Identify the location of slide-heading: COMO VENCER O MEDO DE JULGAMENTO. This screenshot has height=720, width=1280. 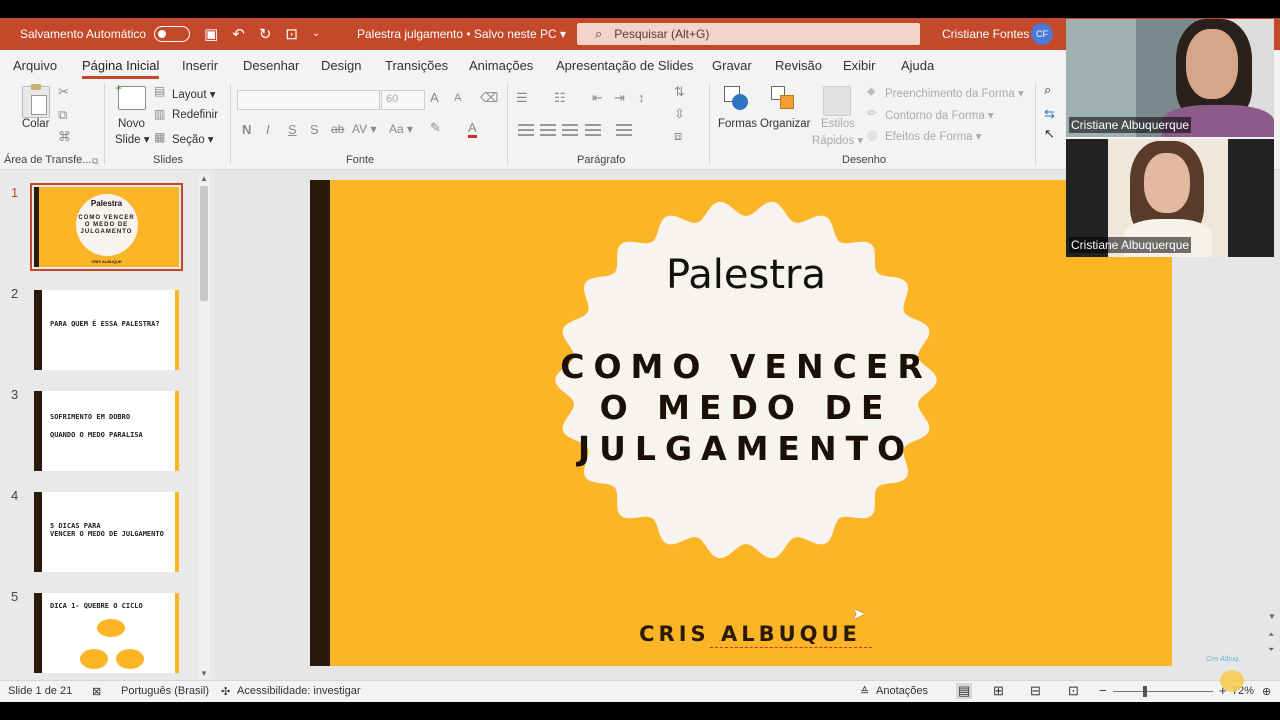
(746, 407).